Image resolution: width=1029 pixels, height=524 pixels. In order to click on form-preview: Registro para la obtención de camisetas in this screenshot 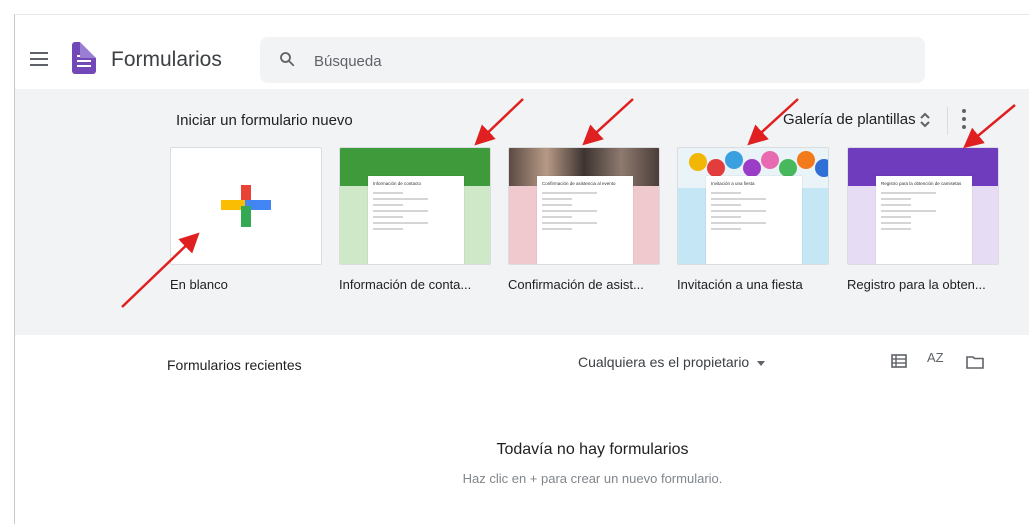, I will do `click(924, 220)`.